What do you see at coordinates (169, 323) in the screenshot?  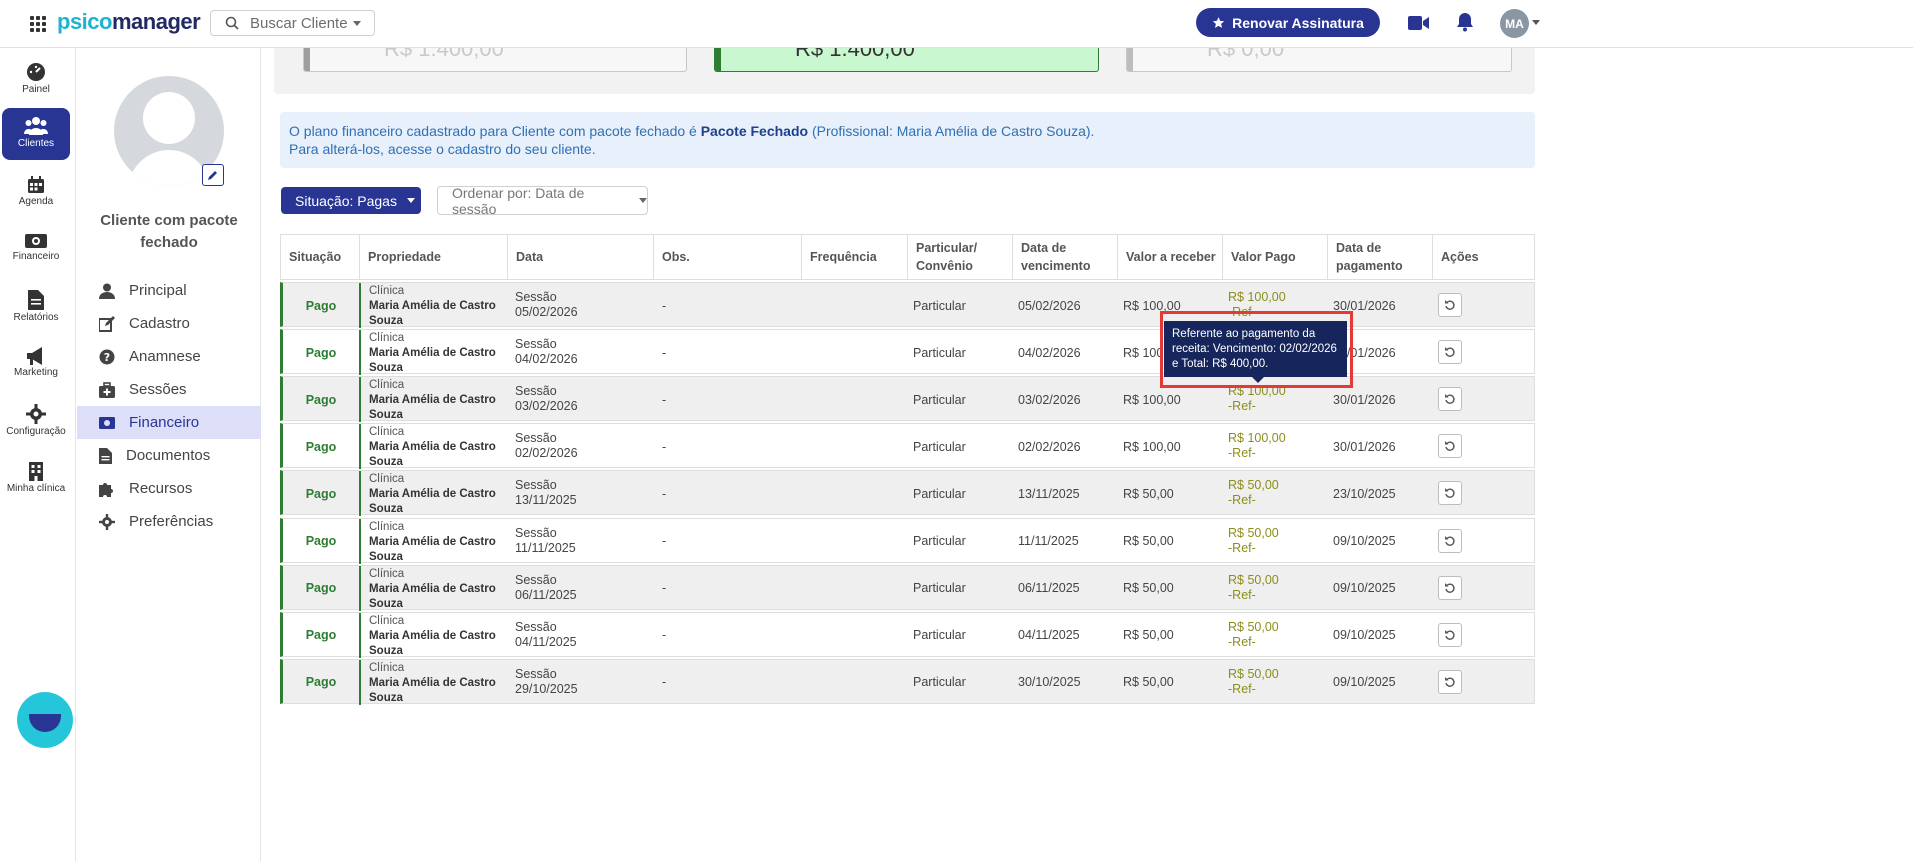 I see `profile-menu-cadastro: Cadastro` at bounding box center [169, 323].